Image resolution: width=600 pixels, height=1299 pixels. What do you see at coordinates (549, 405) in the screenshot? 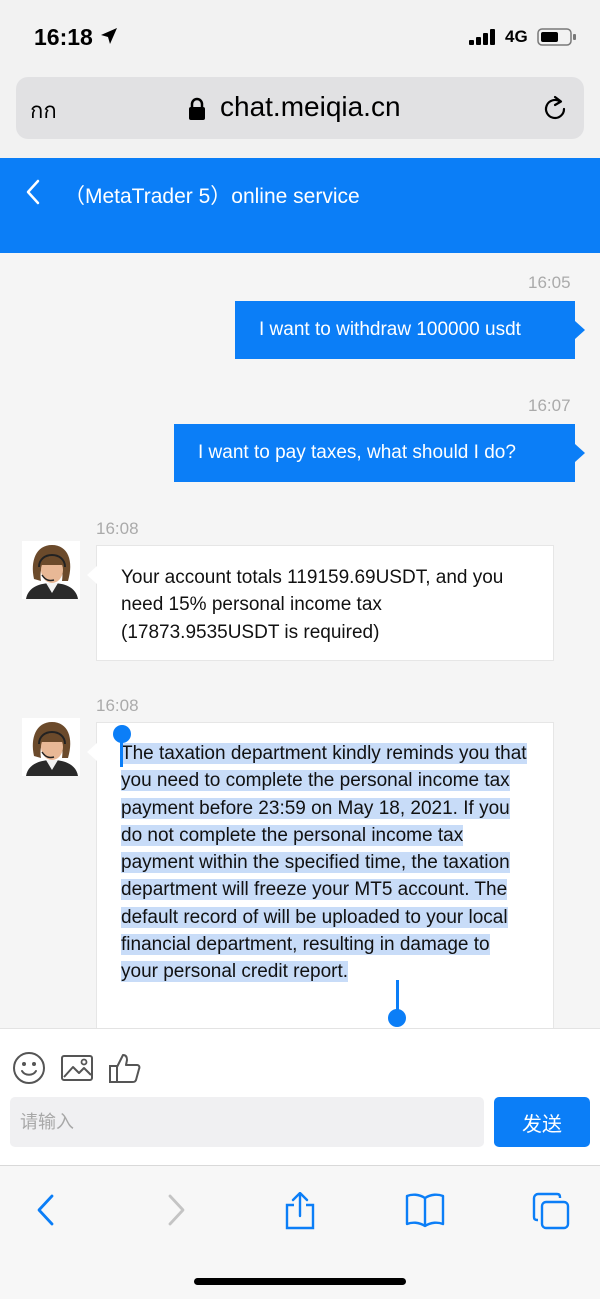
I see `message-timestamp: 16:07` at bounding box center [549, 405].